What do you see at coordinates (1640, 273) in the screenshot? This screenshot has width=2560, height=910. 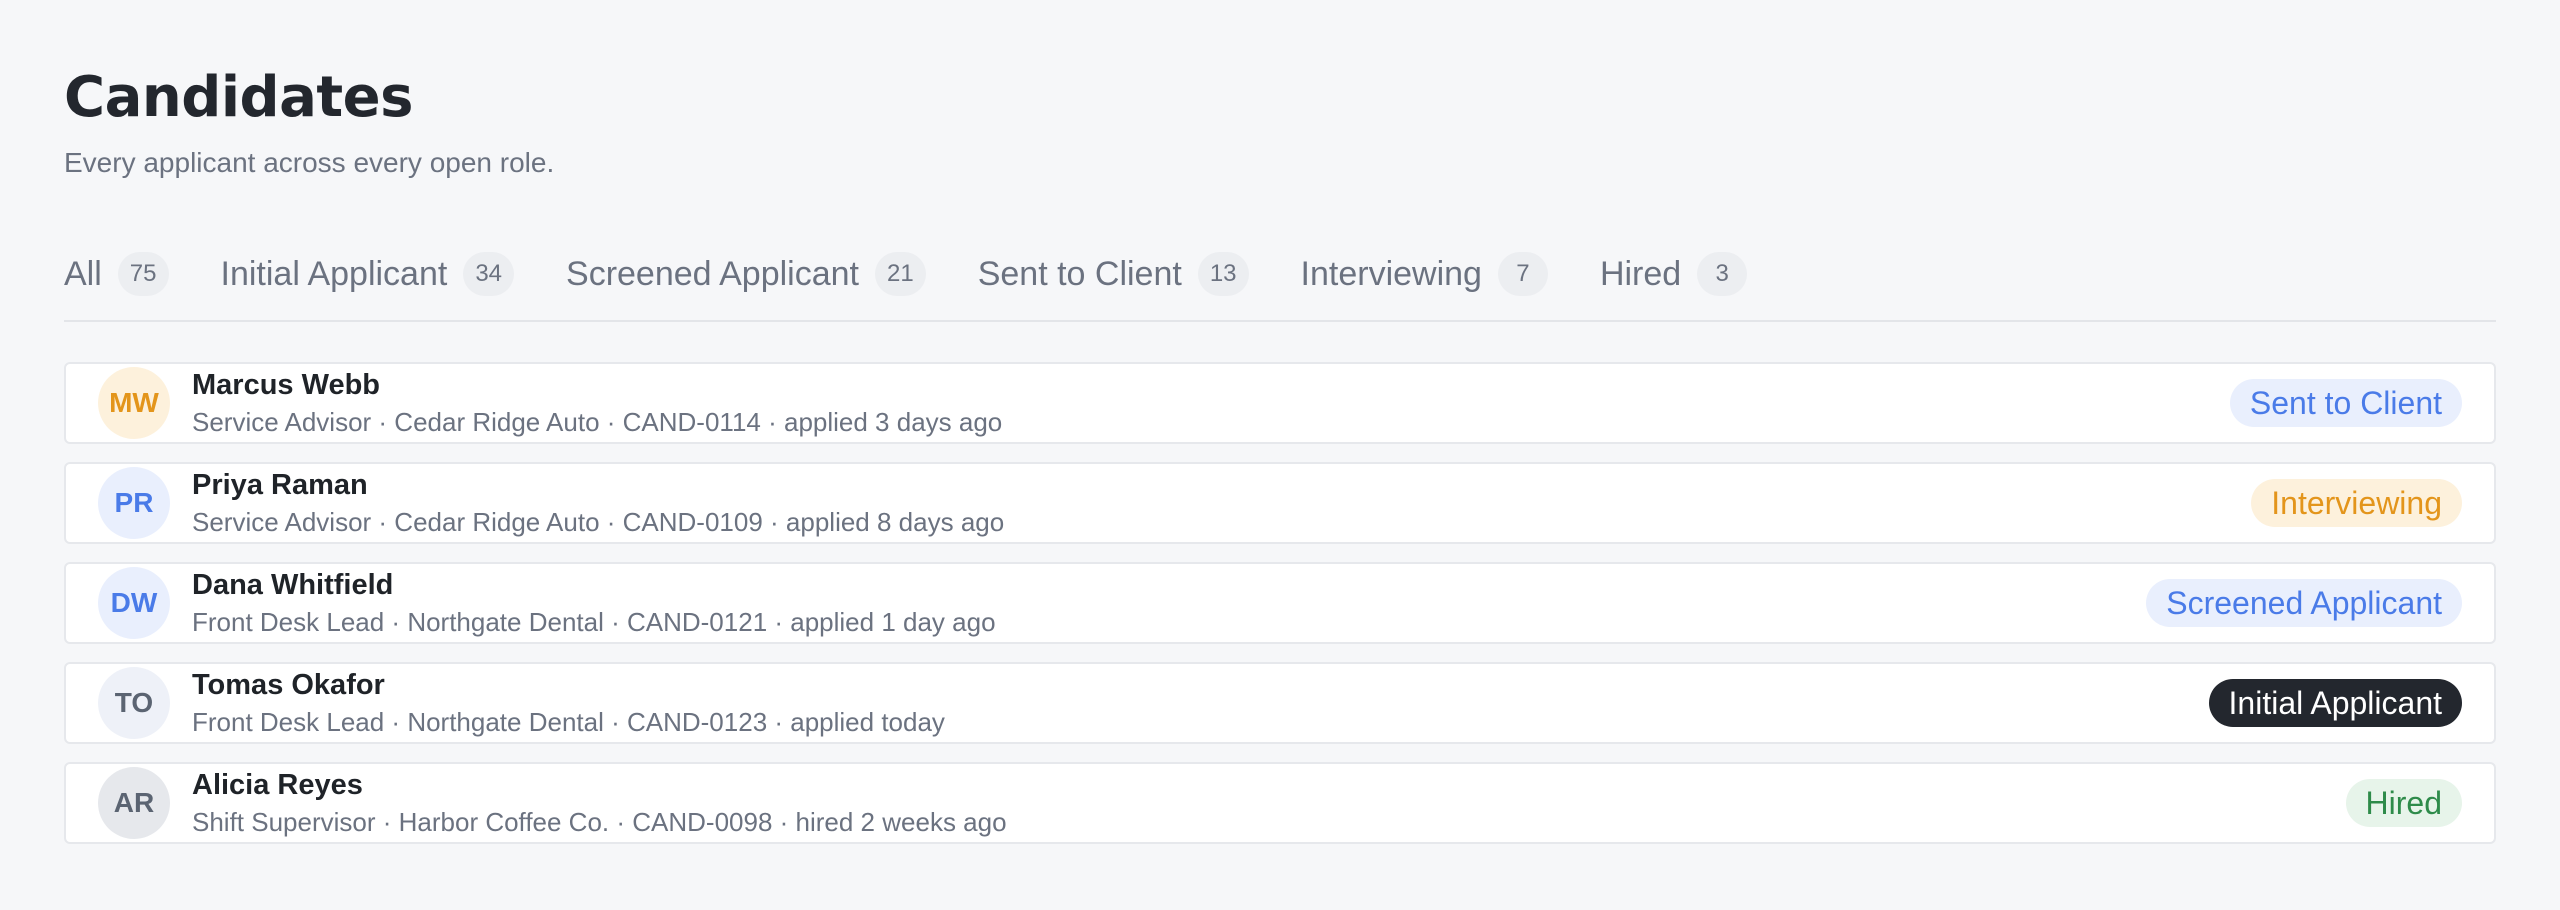 I see `tab-label: Hired` at bounding box center [1640, 273].